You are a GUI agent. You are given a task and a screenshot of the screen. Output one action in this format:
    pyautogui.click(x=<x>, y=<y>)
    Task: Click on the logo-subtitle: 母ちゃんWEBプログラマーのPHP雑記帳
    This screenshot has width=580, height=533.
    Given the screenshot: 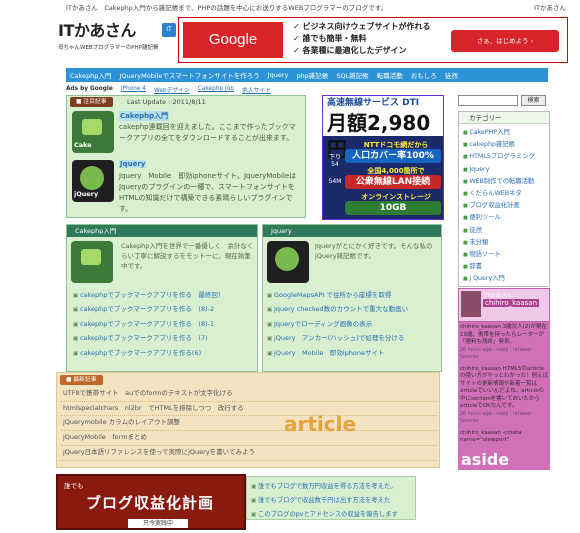 What is the action you would take?
    pyautogui.click(x=108, y=48)
    